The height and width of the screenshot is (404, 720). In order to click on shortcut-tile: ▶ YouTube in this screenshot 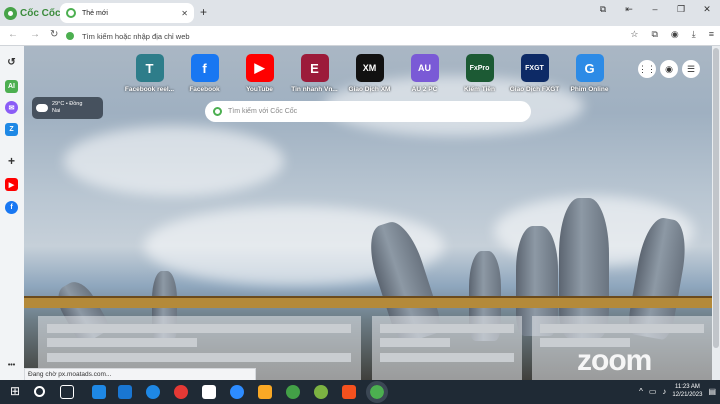, I will do `click(259, 73)`.